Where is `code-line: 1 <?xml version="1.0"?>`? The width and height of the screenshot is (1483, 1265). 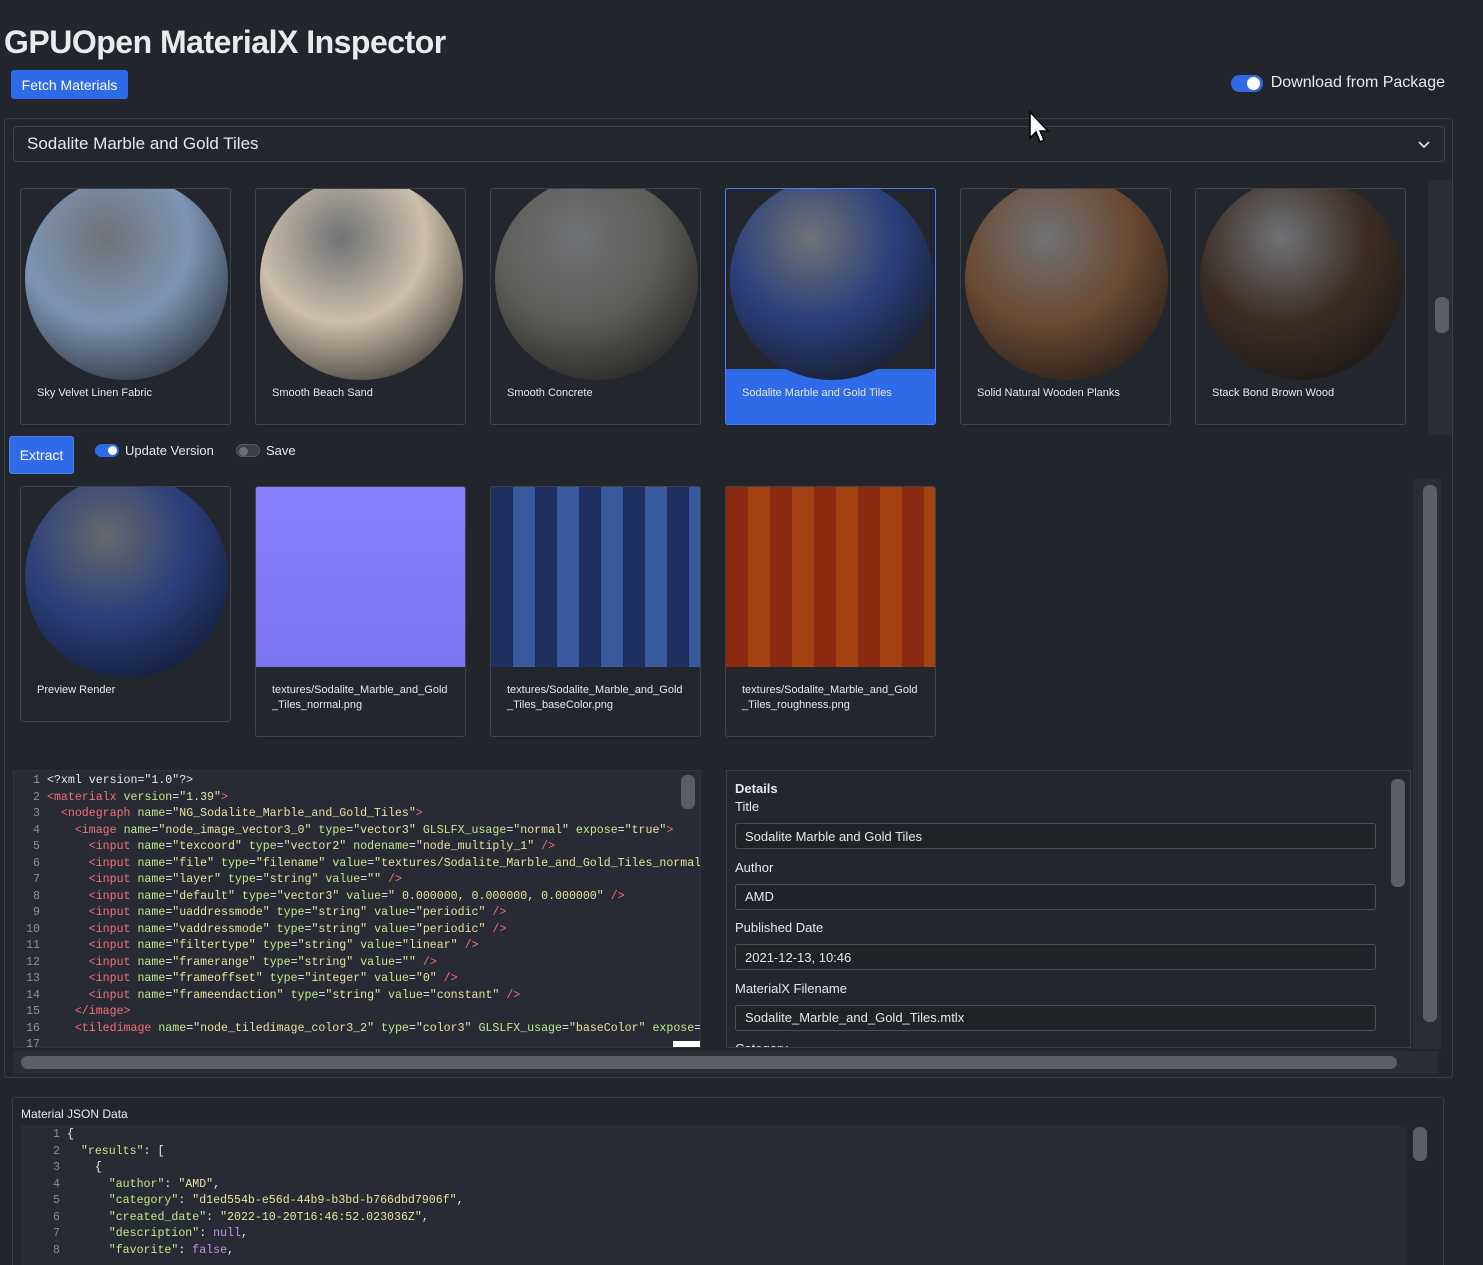
code-line: 1 <?xml version="1.0"?> is located at coordinates (103, 781).